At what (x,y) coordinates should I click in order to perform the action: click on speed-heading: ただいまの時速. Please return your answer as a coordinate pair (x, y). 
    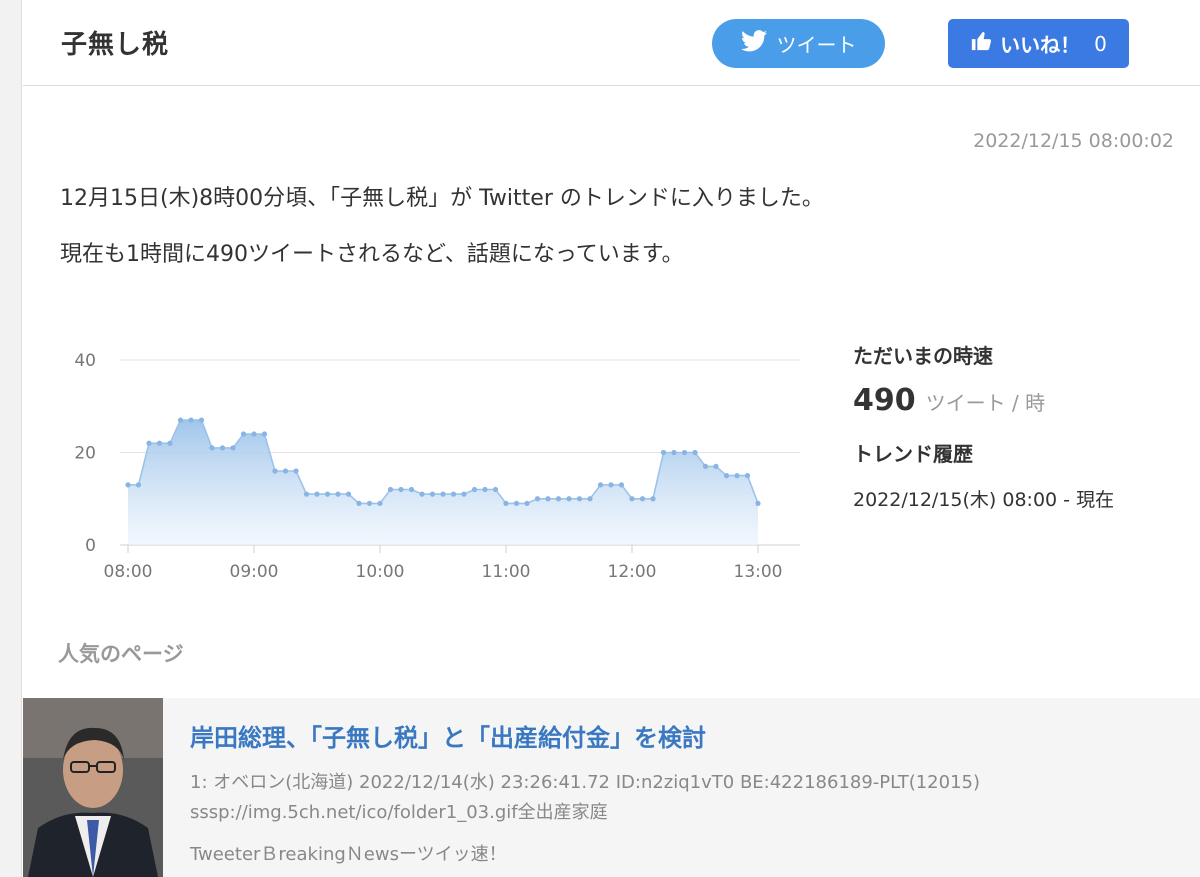
    Looking at the image, I should click on (923, 356).